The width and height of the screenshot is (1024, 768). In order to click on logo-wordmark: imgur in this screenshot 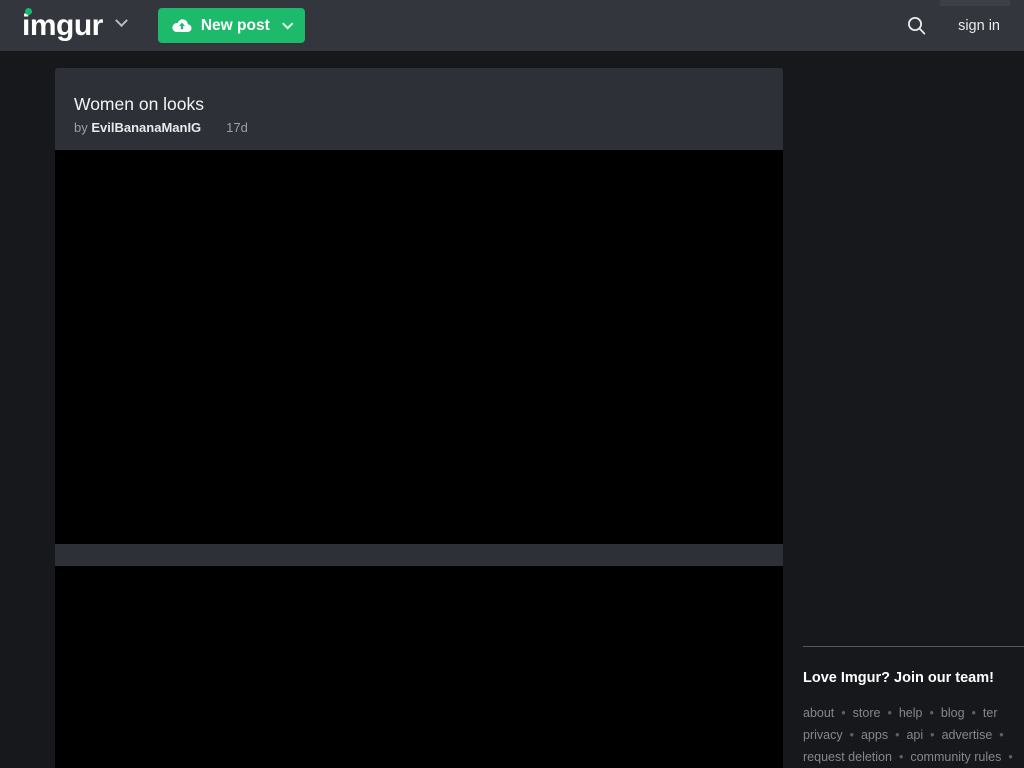, I will do `click(62, 25)`.